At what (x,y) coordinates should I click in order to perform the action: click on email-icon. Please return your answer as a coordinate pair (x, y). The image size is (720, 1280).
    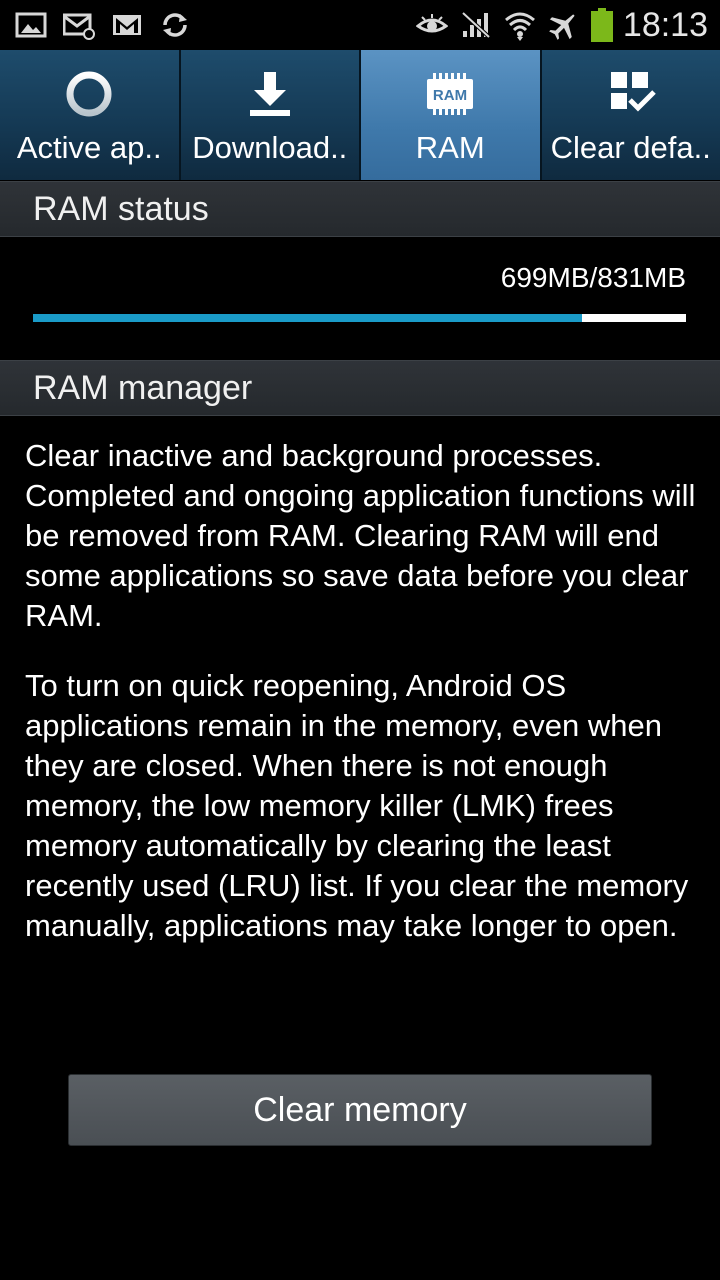
    Looking at the image, I should click on (79, 25).